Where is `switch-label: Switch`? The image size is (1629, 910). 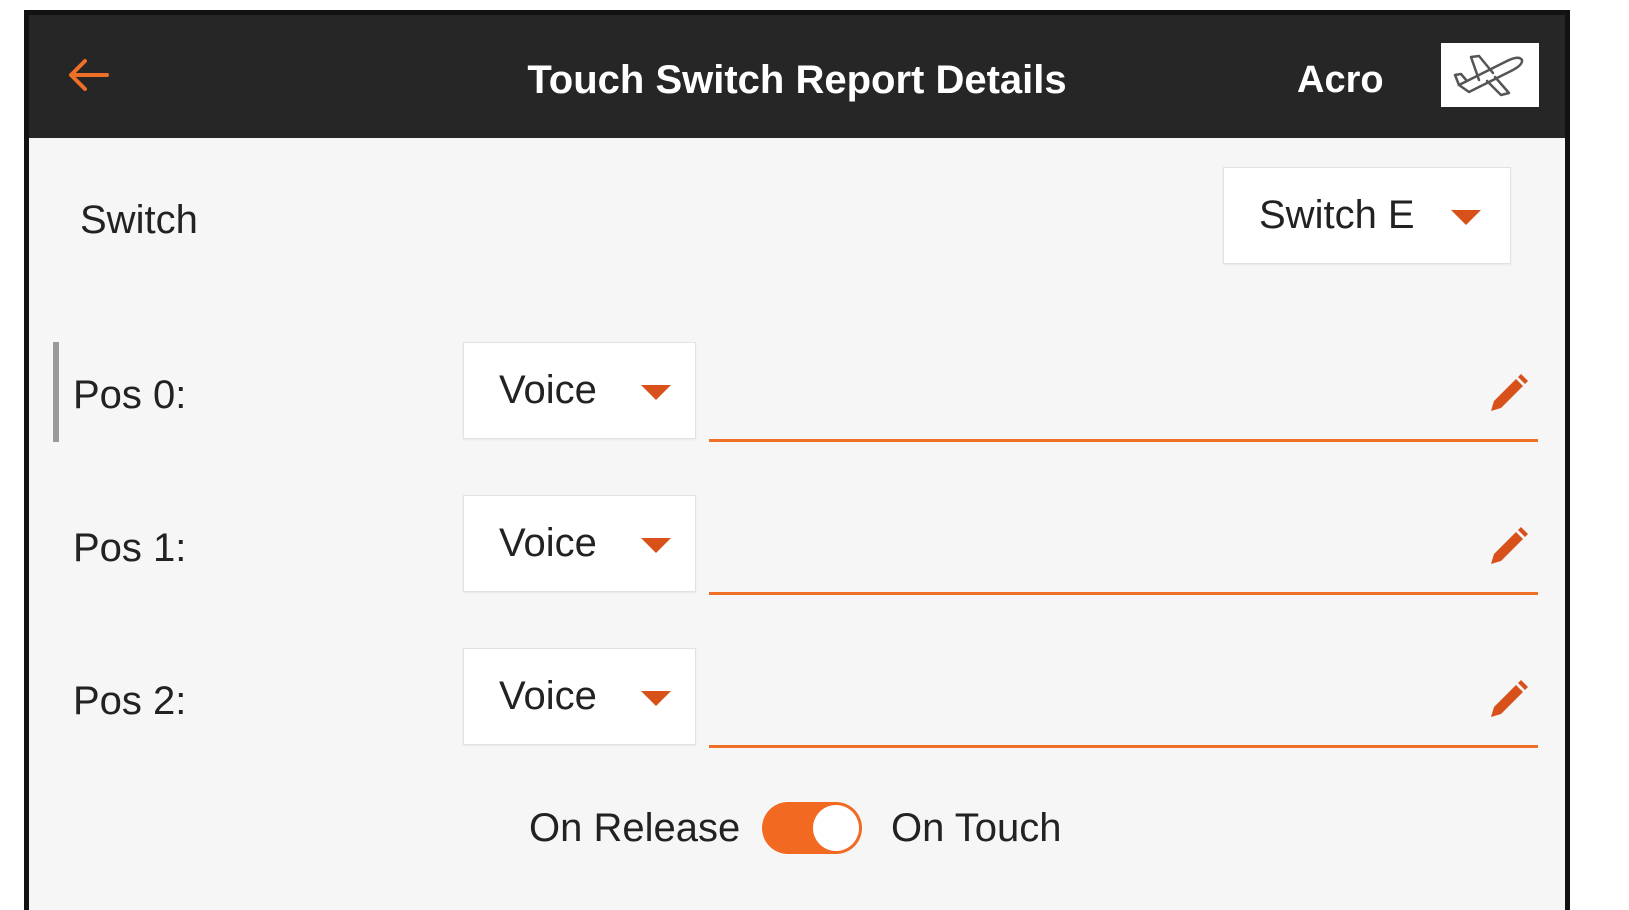 switch-label: Switch is located at coordinates (139, 220).